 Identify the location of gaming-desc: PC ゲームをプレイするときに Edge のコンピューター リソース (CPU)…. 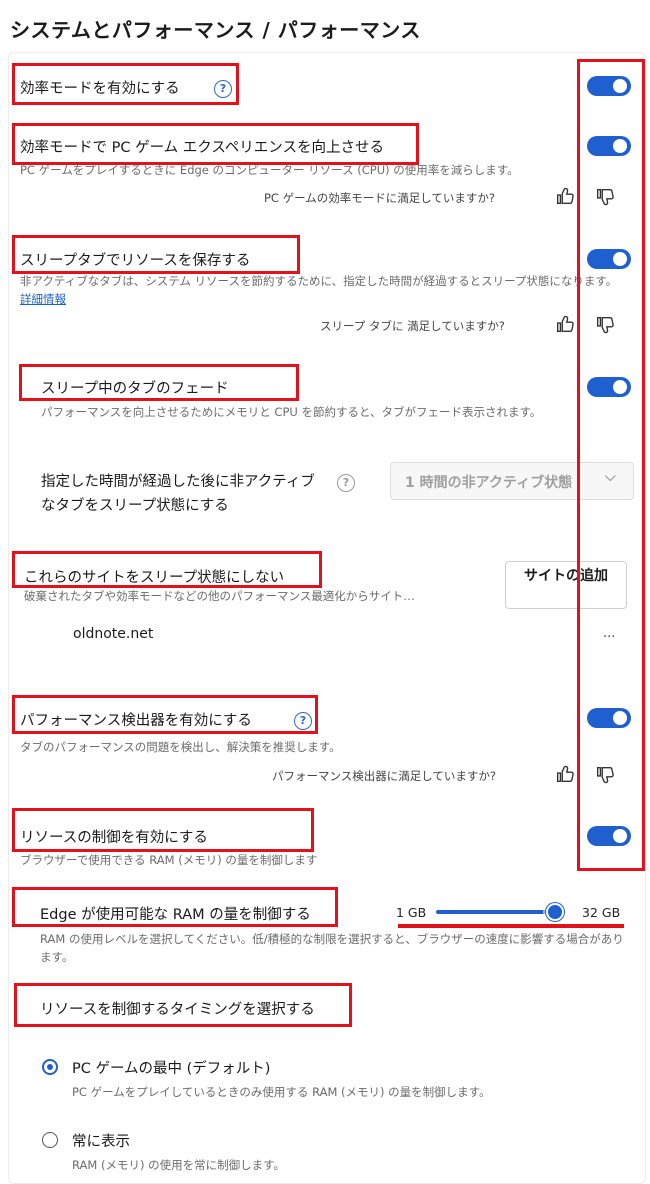
(269, 170).